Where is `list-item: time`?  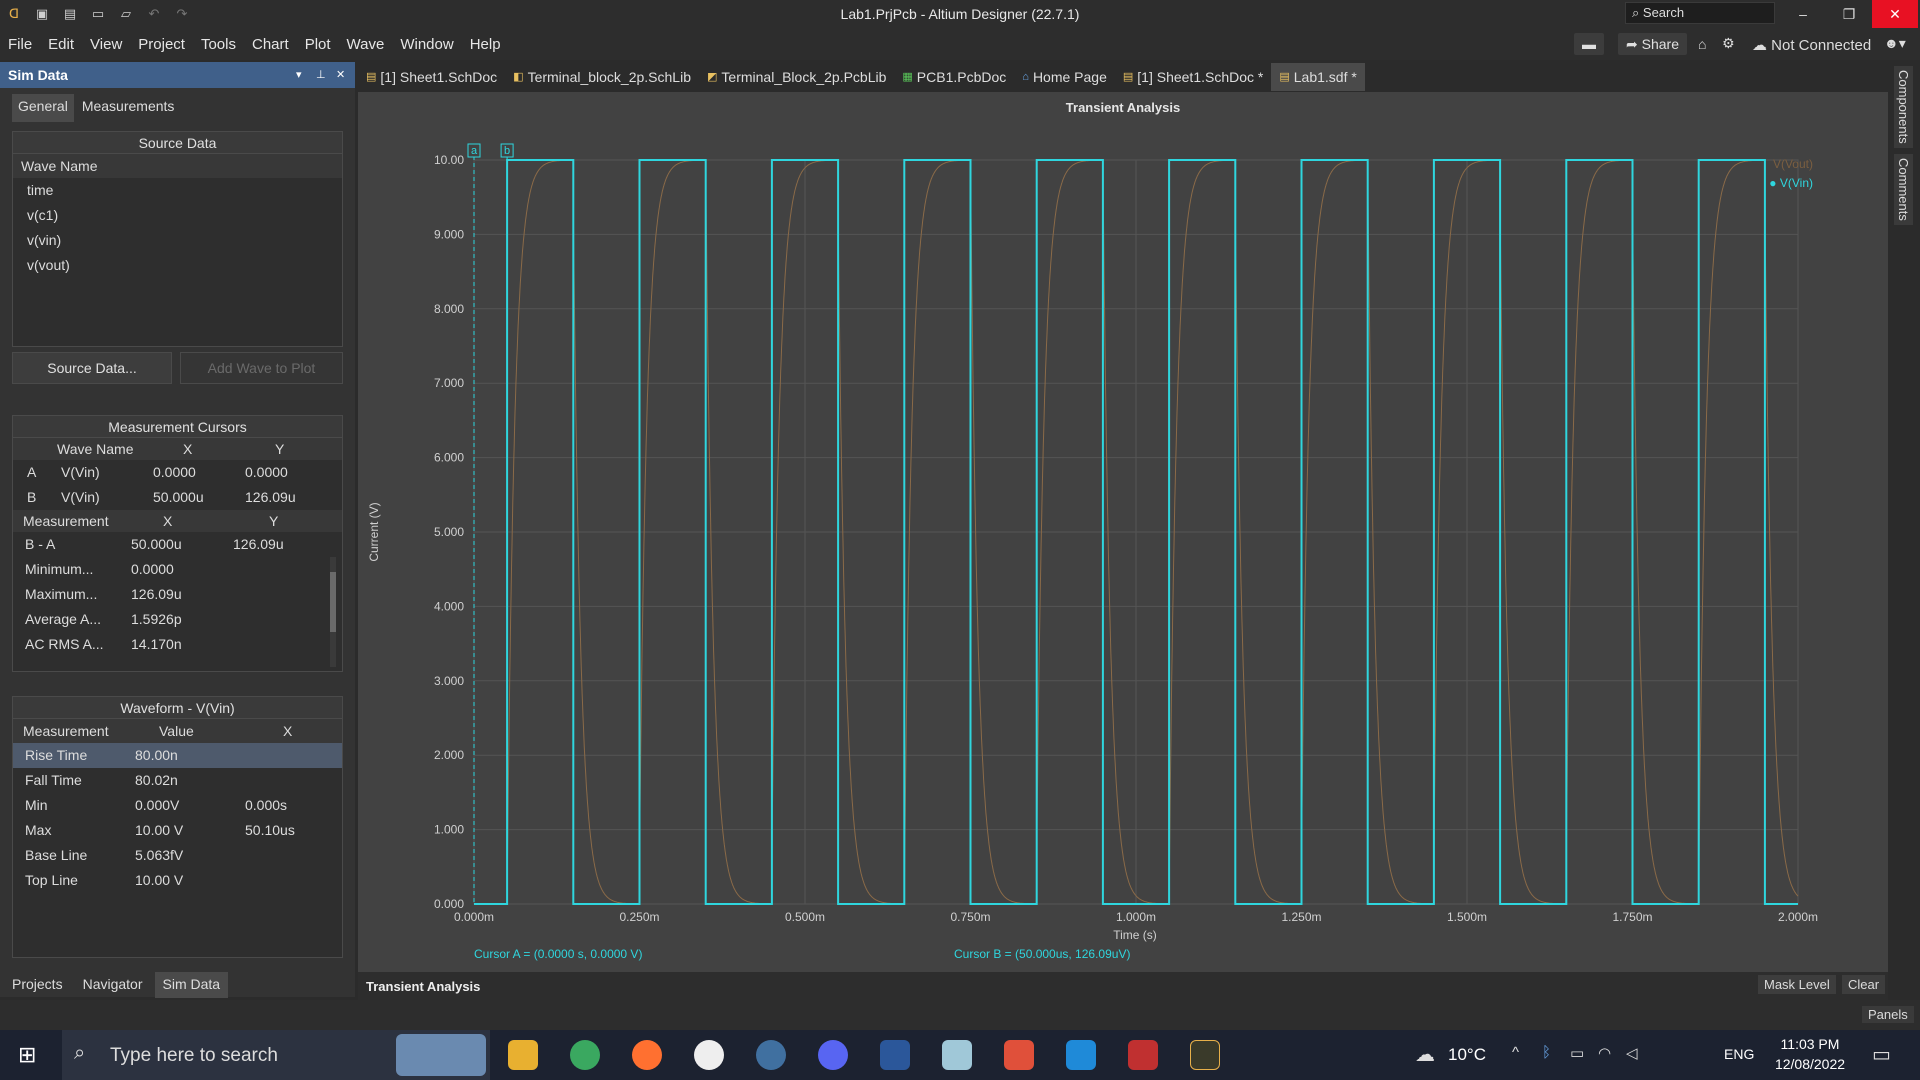 list-item: time is located at coordinates (177, 190).